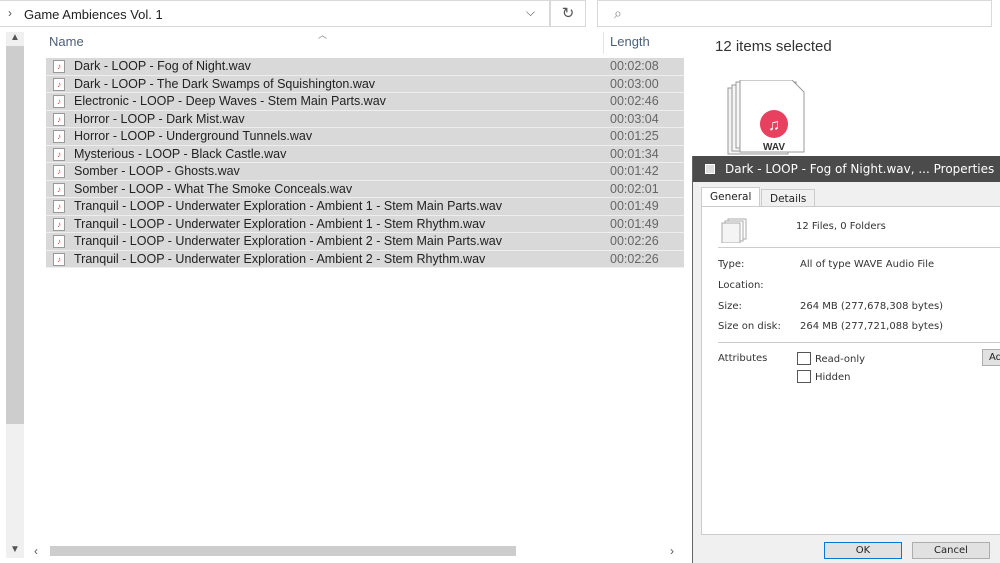  What do you see at coordinates (323, 35) in the screenshot?
I see `sort-ascending-icon: ︿` at bounding box center [323, 35].